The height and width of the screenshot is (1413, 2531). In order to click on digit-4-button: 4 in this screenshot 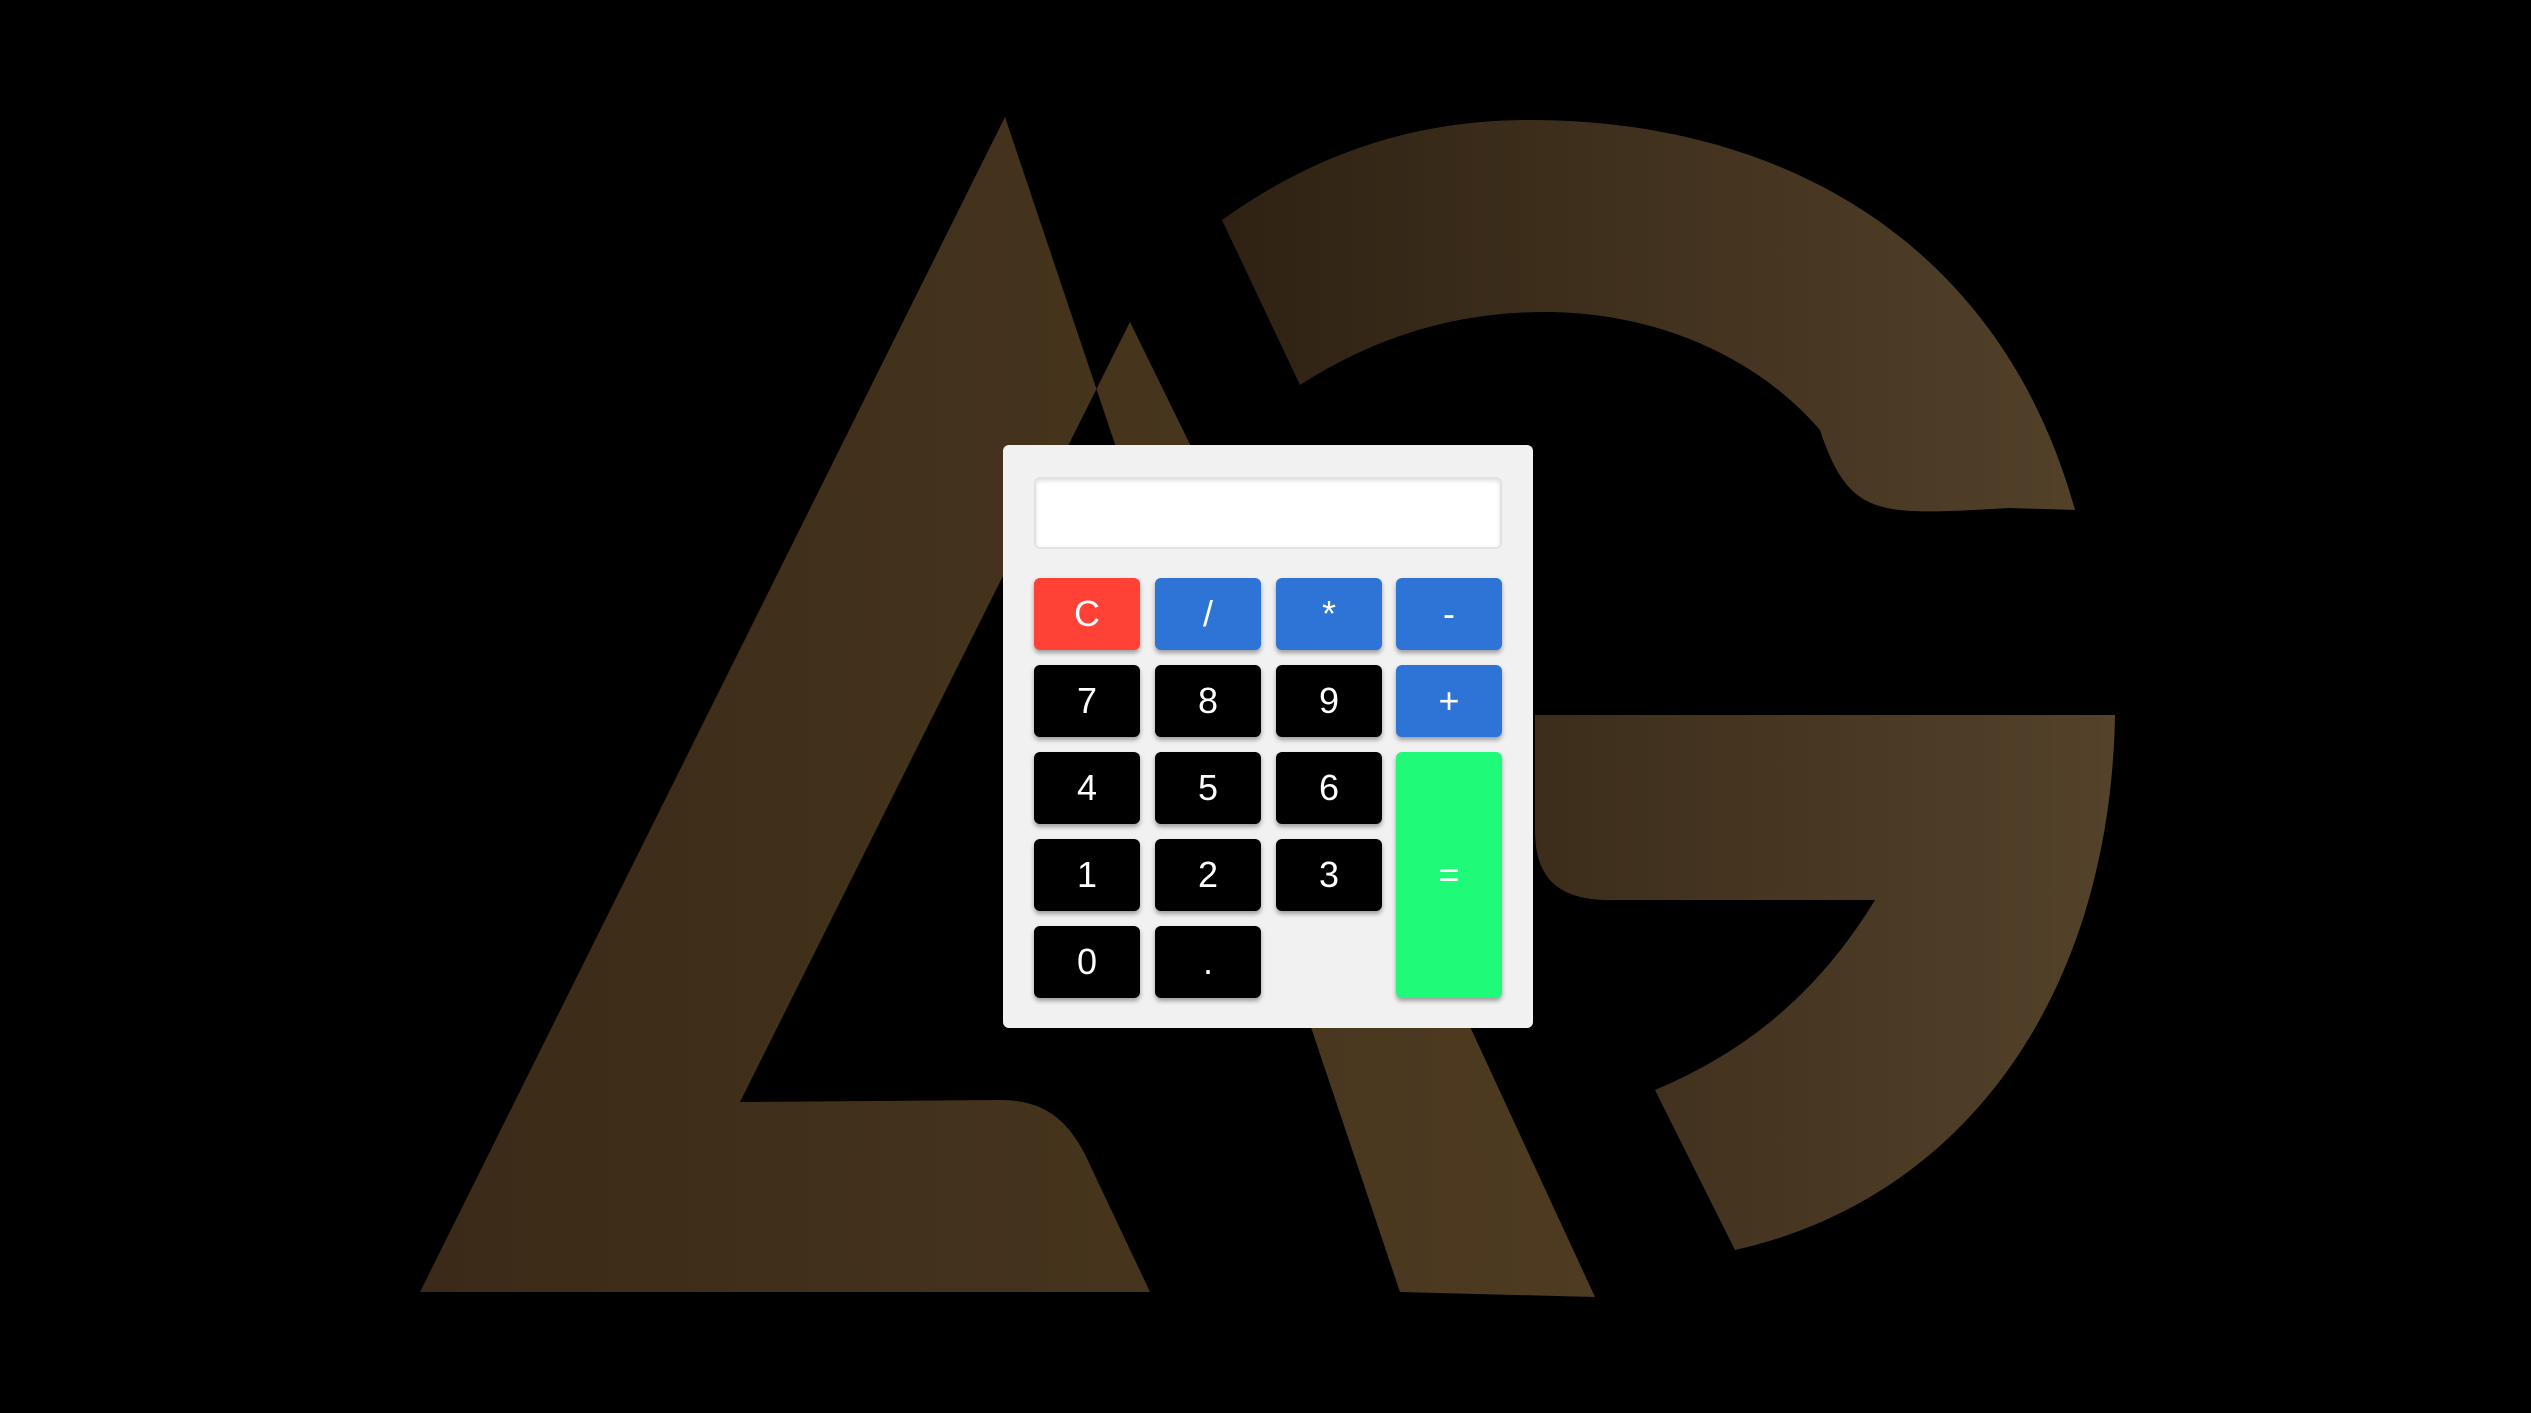, I will do `click(1087, 788)`.